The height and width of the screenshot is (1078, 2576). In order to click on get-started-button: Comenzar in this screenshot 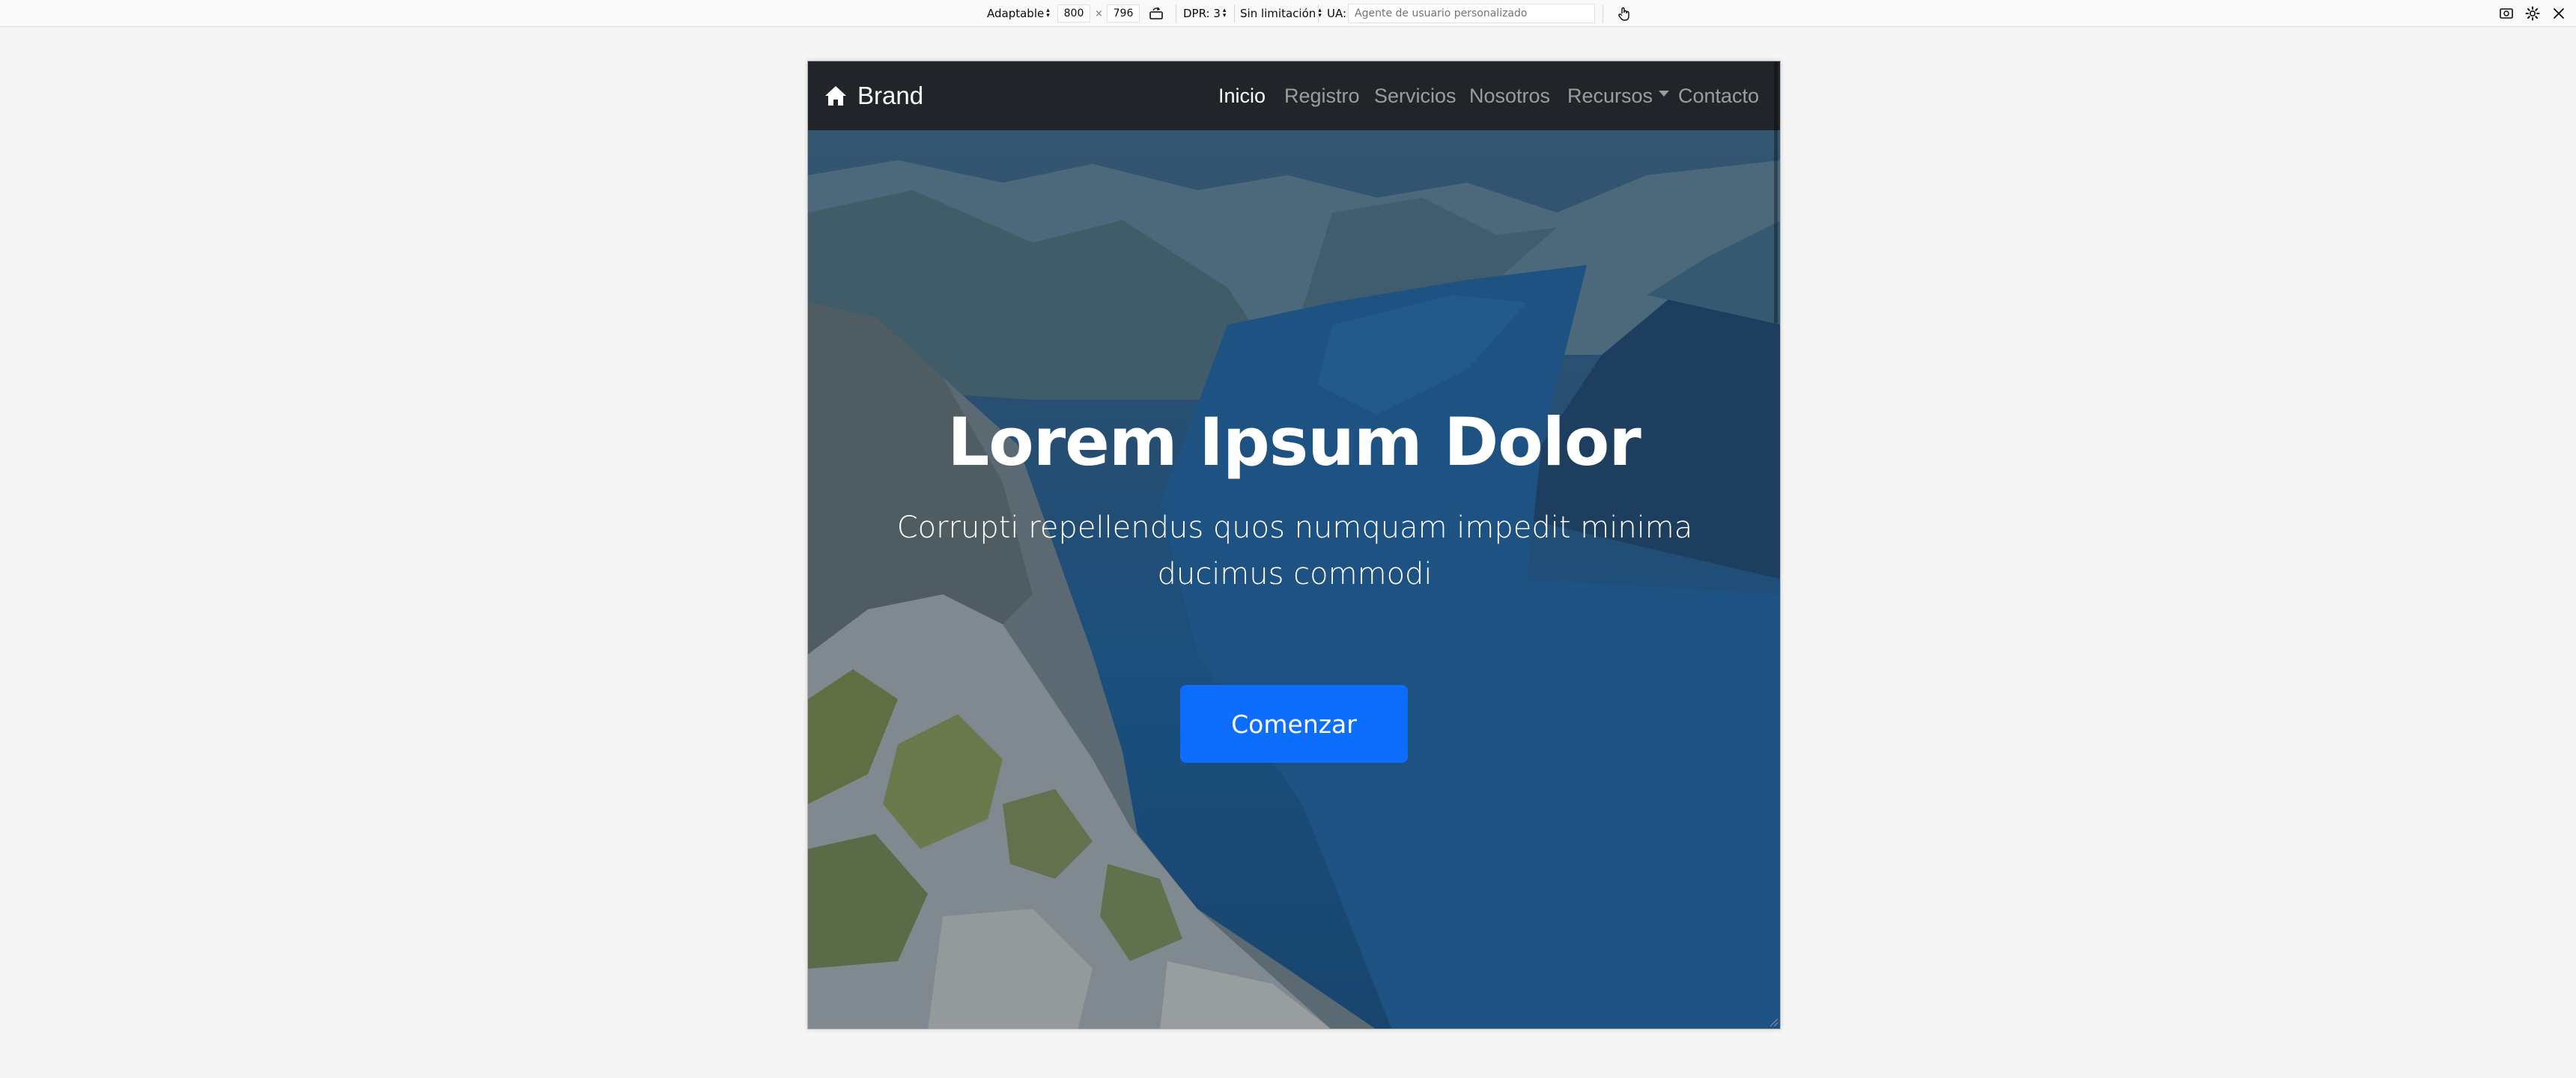, I will do `click(1294, 724)`.